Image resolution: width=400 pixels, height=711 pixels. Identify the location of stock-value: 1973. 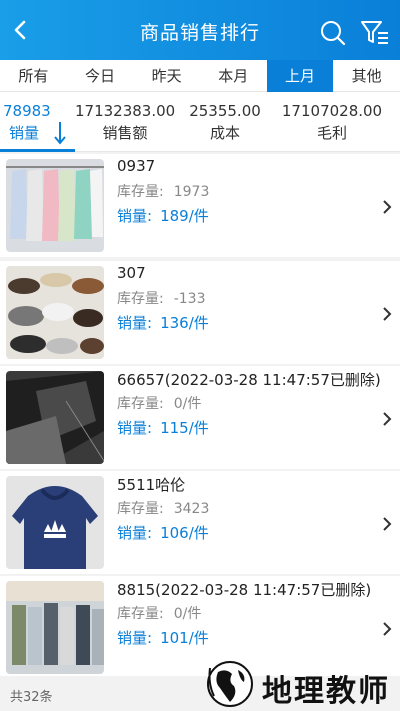
(191, 192).